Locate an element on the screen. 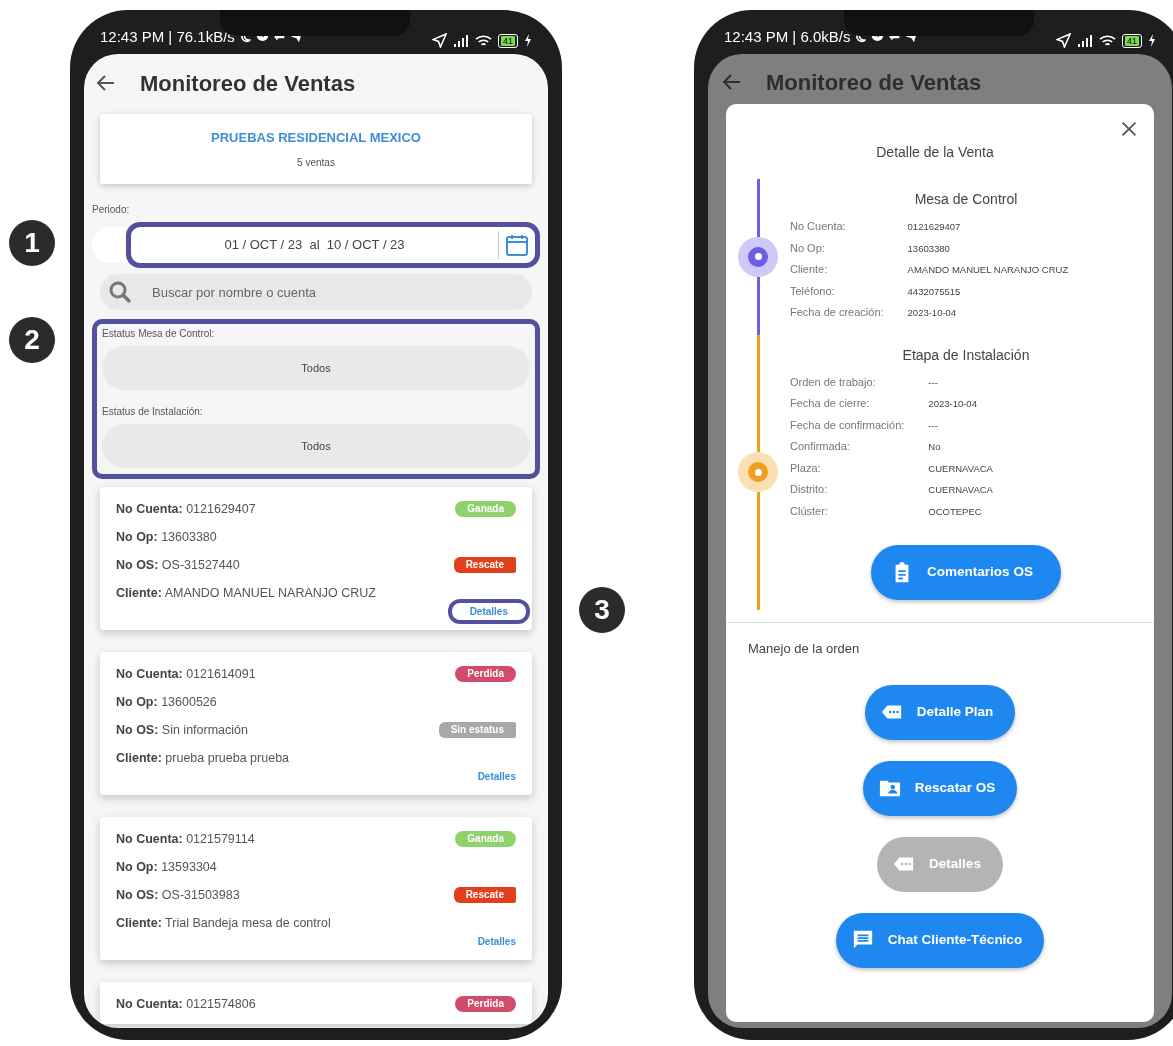 This screenshot has height=1046, width=1173. sale-field: No OS: OS-31503983 is located at coordinates (178, 895).